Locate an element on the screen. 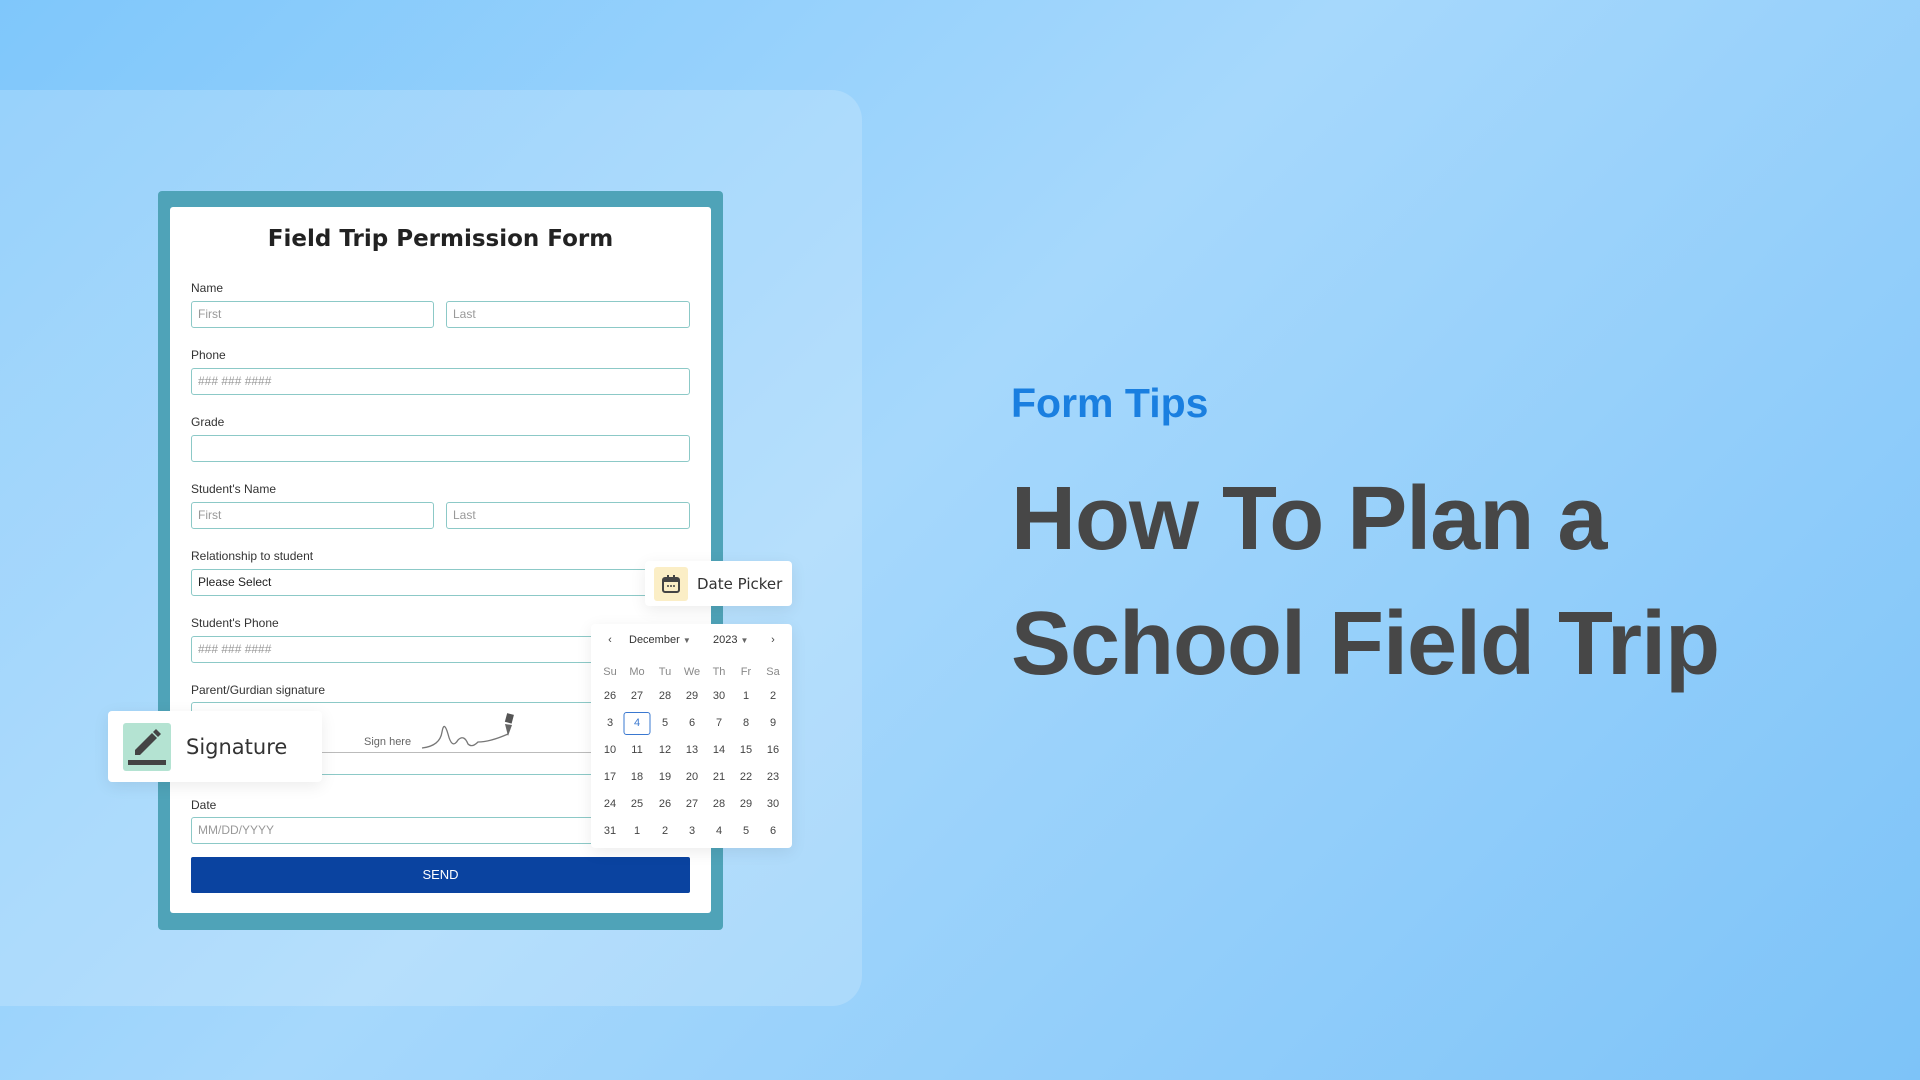  grade-input is located at coordinates (440, 448).